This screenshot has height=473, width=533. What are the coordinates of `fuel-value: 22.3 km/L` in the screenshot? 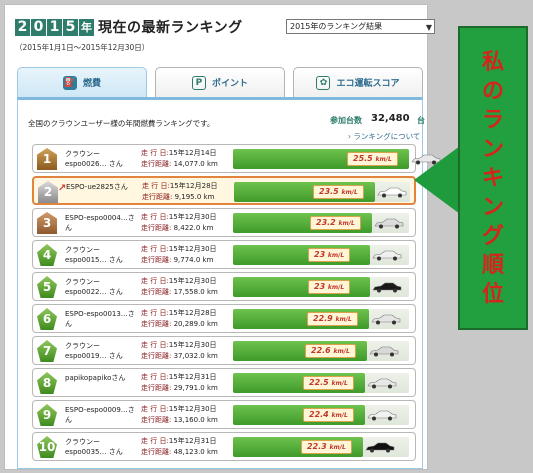 It's located at (326, 447).